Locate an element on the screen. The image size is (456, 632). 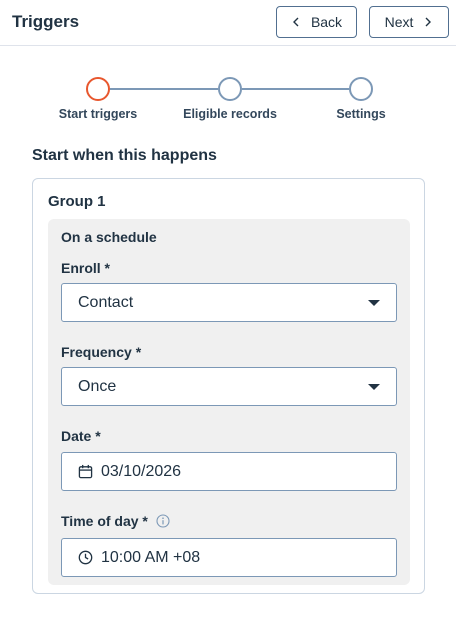
chevron-left-icon is located at coordinates (295, 22).